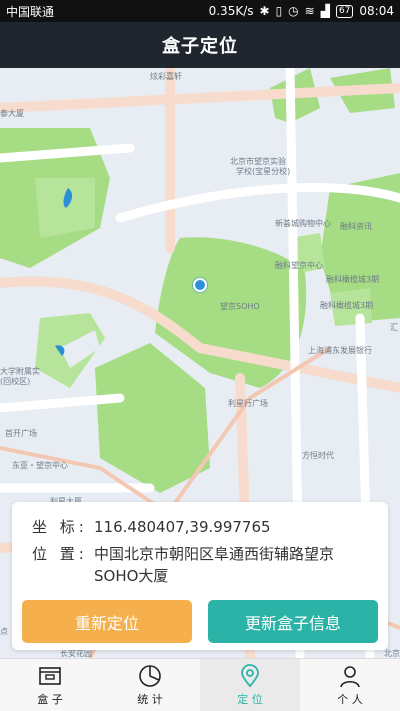  Describe the element at coordinates (394, 327) in the screenshot. I see `map-label: 汇` at that location.